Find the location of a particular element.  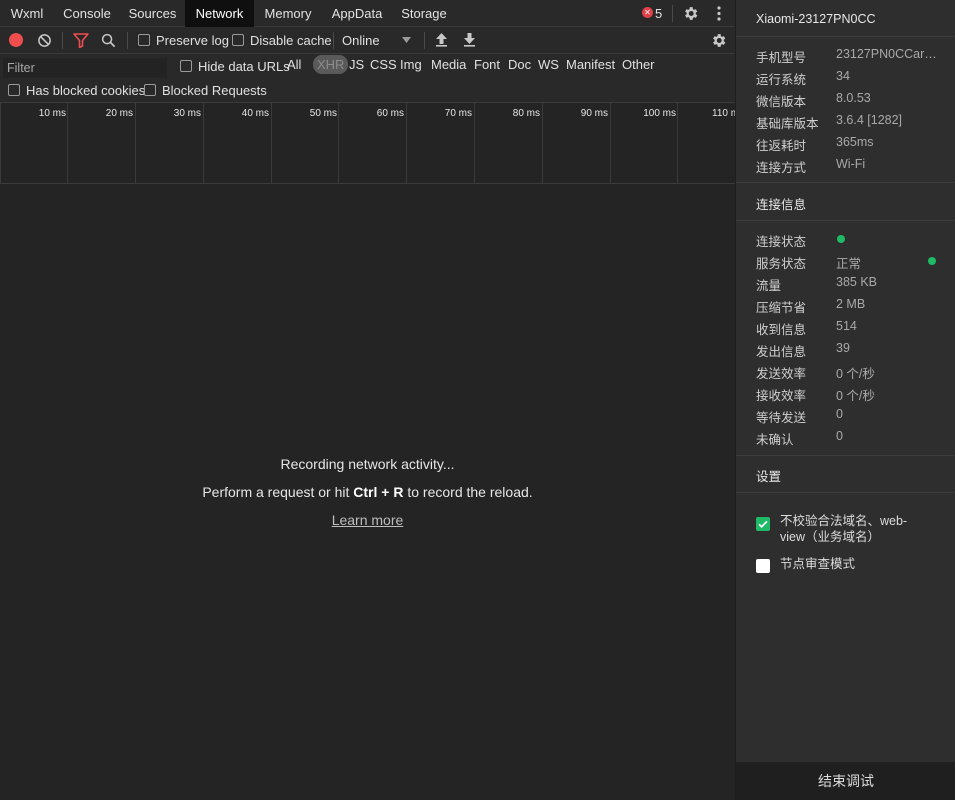

timeline-column: 90 ms is located at coordinates (576, 143).